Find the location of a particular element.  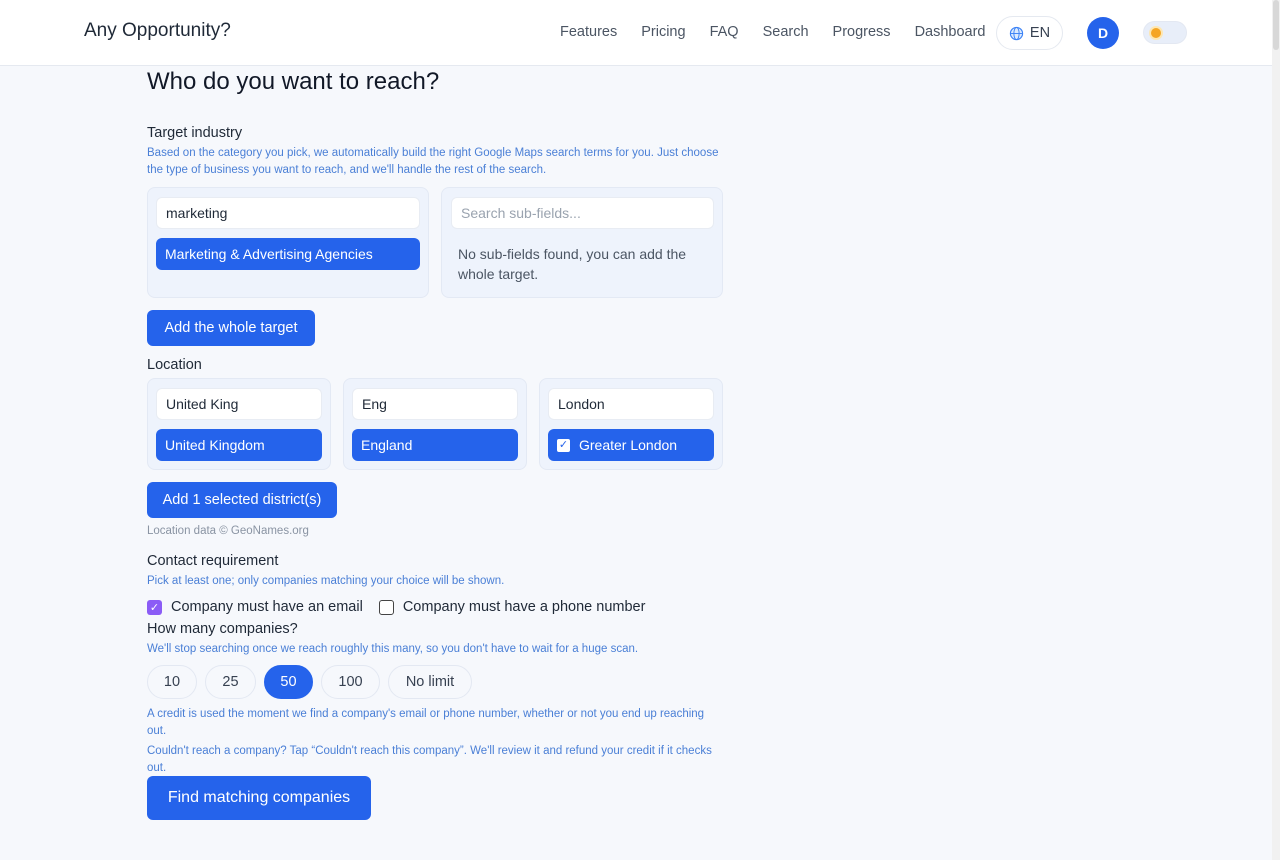

industry-option-selected: Marketing & Advertising Agencies is located at coordinates (288, 254).